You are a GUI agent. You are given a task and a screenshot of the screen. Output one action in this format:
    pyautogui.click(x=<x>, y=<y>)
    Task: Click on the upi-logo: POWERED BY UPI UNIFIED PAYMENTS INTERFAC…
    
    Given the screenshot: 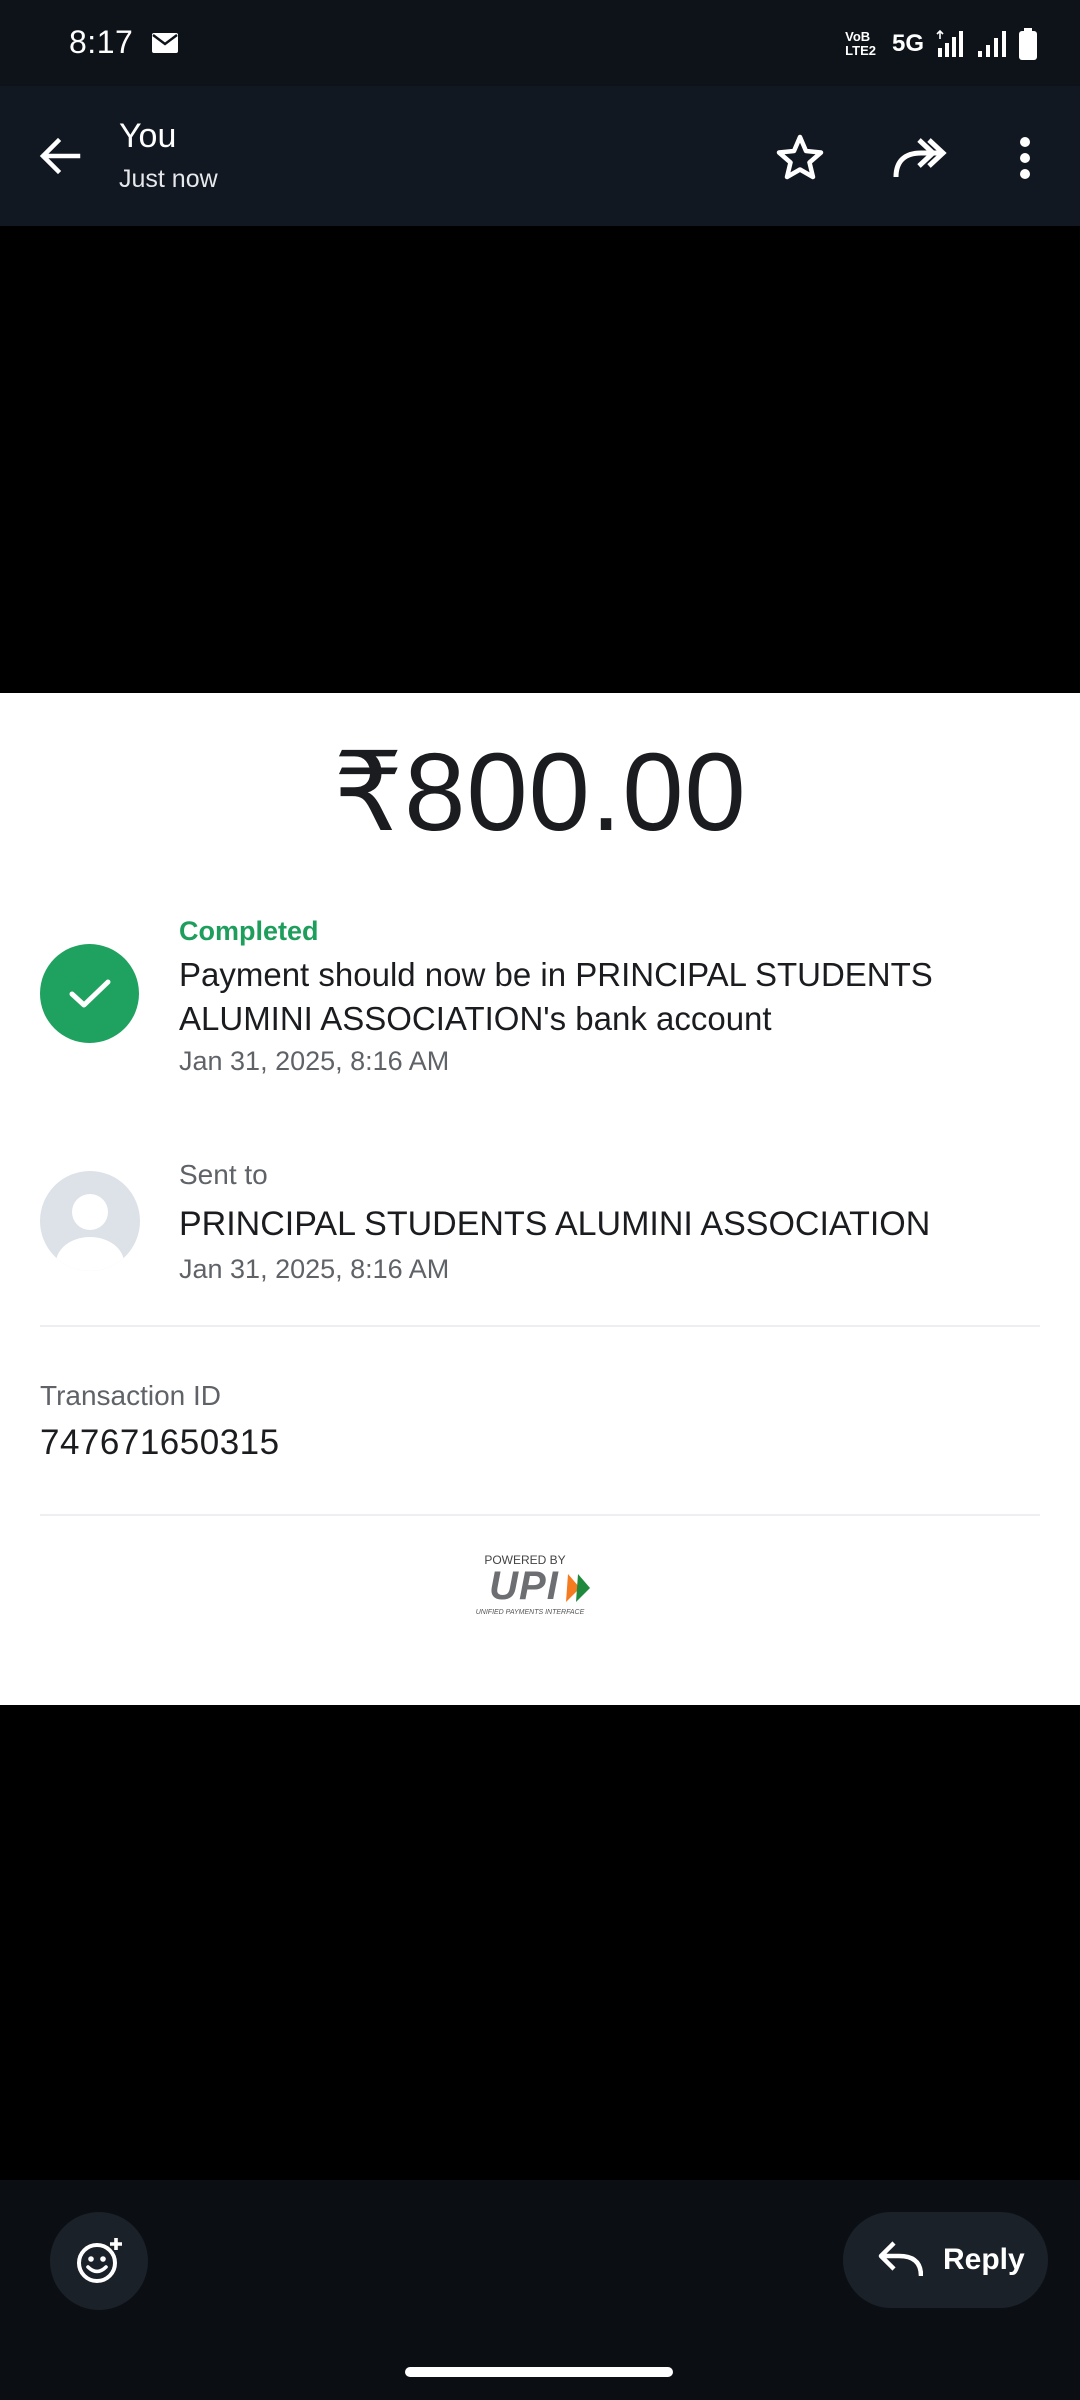 What is the action you would take?
    pyautogui.click(x=533, y=1584)
    